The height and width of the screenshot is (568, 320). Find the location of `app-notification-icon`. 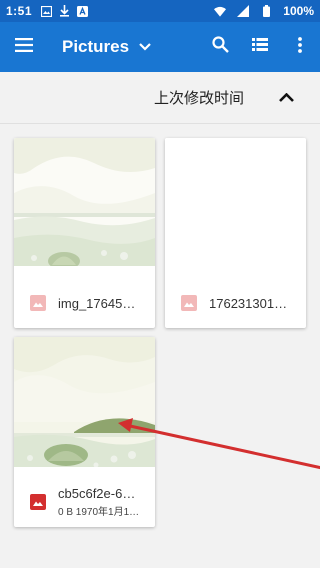

app-notification-icon is located at coordinates (82, 11).